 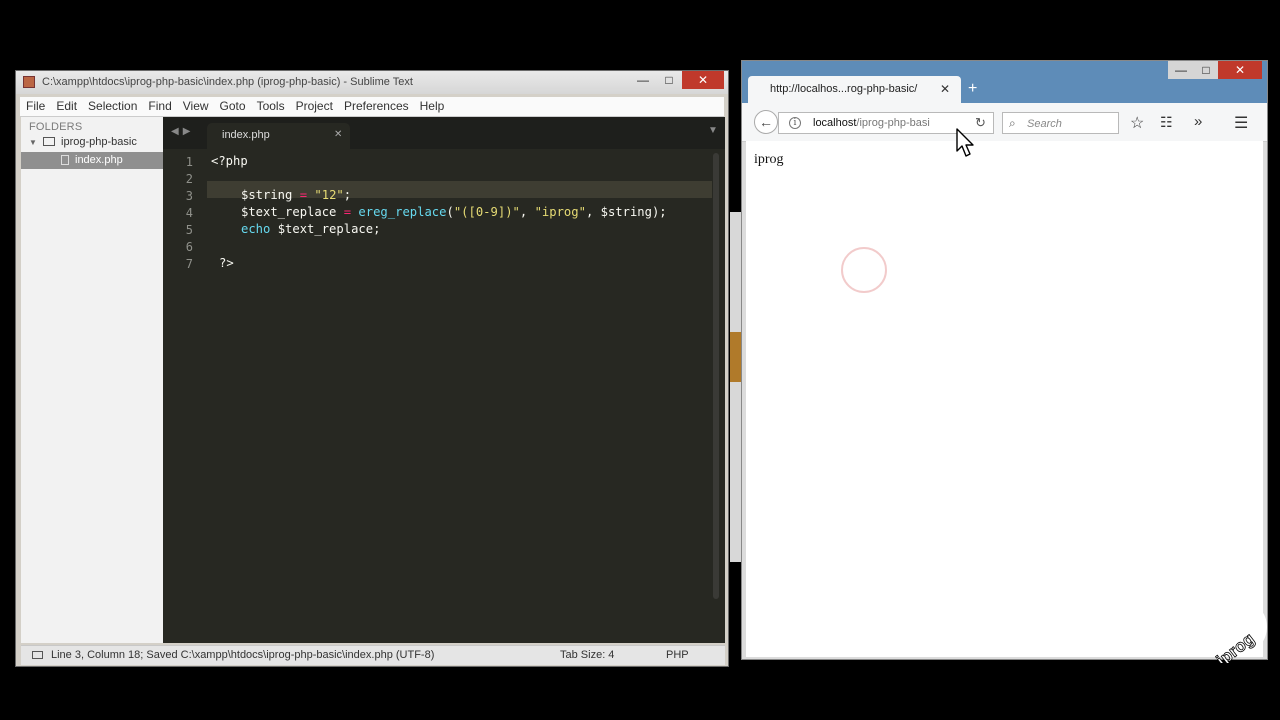 I want to click on file-icon, so click(x=65, y=160).